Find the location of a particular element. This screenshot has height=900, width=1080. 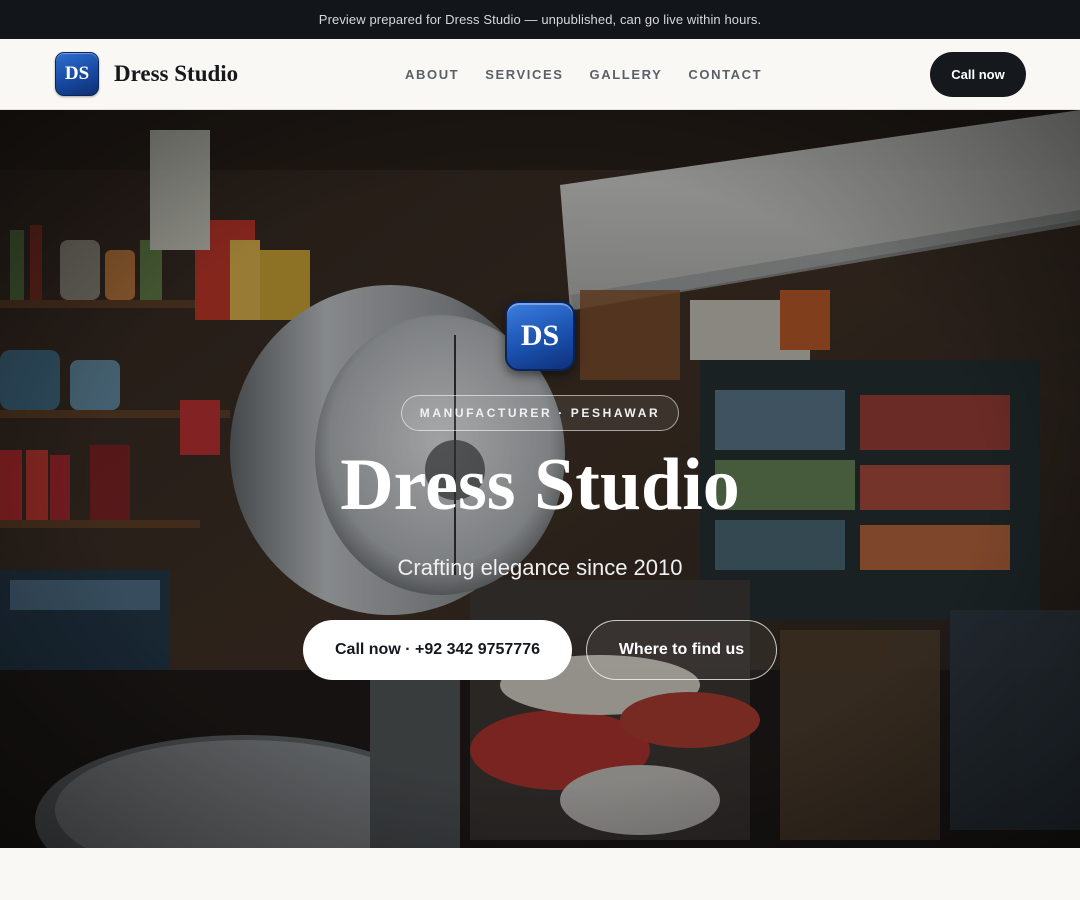

nav-about: ABOUT is located at coordinates (432, 74).